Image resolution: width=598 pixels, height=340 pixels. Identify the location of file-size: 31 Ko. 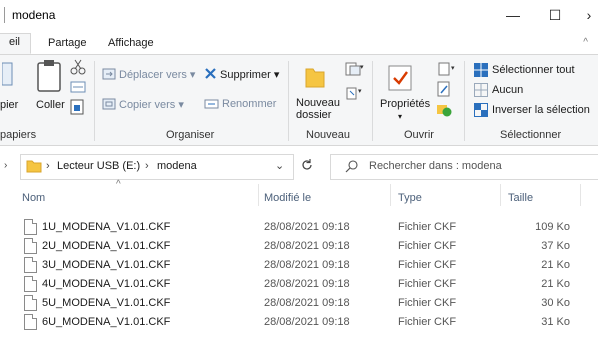
(555, 322).